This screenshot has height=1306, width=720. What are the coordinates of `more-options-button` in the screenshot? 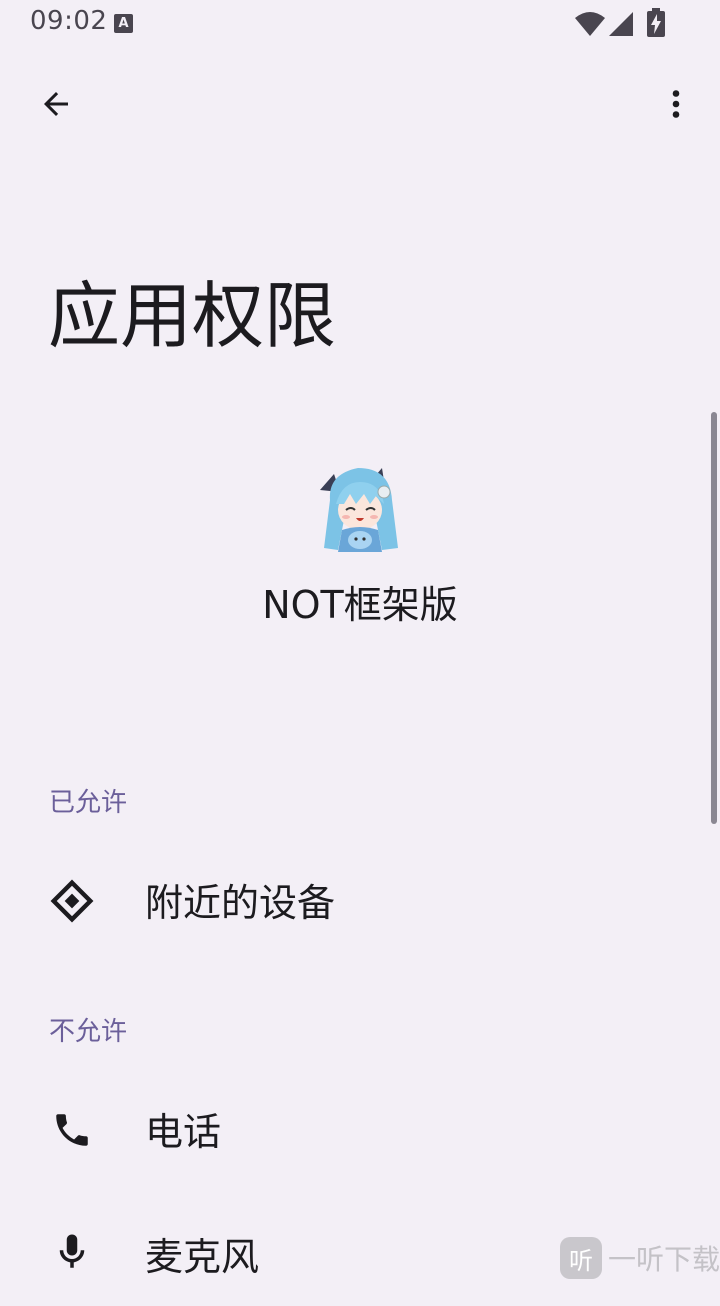 It's located at (676, 104).